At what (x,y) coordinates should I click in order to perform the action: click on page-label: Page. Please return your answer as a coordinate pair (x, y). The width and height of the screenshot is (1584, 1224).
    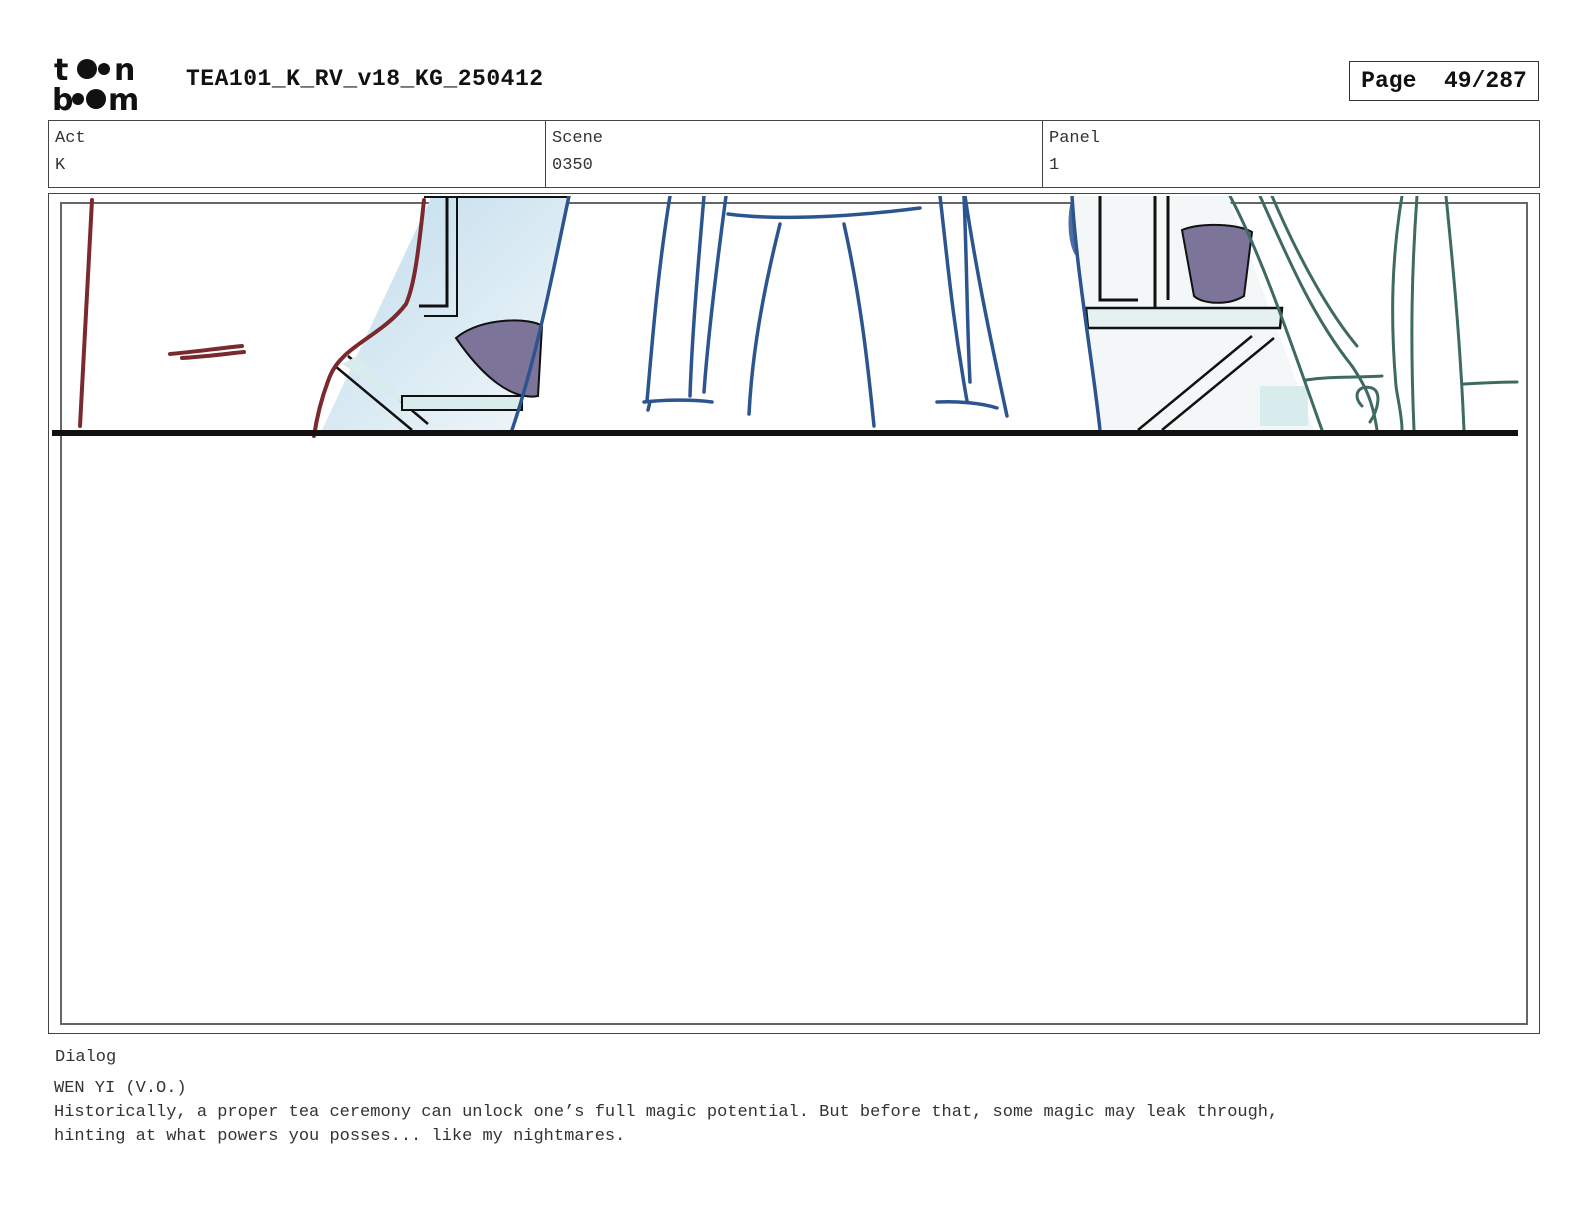
    Looking at the image, I should click on (1389, 81).